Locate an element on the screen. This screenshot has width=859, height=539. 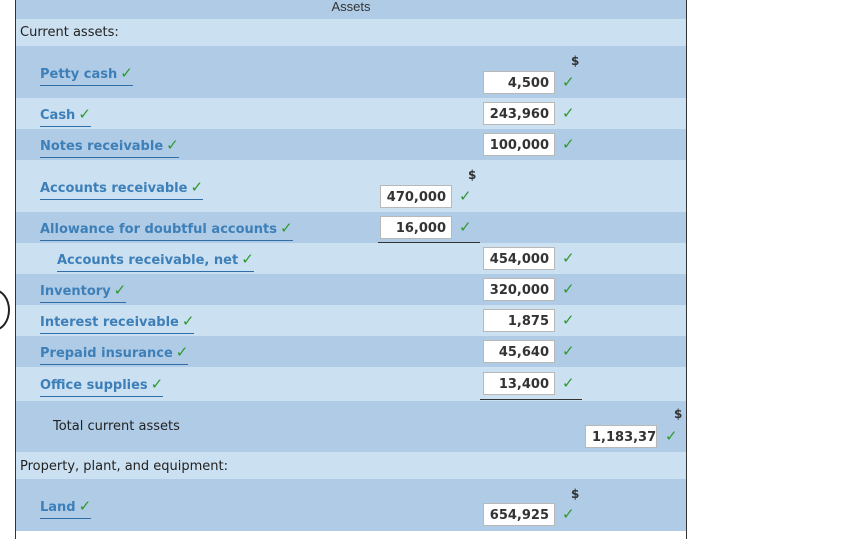
row-ar-net: Accounts receivable, net ✓ 454,000 ✓ is located at coordinates (351, 258).